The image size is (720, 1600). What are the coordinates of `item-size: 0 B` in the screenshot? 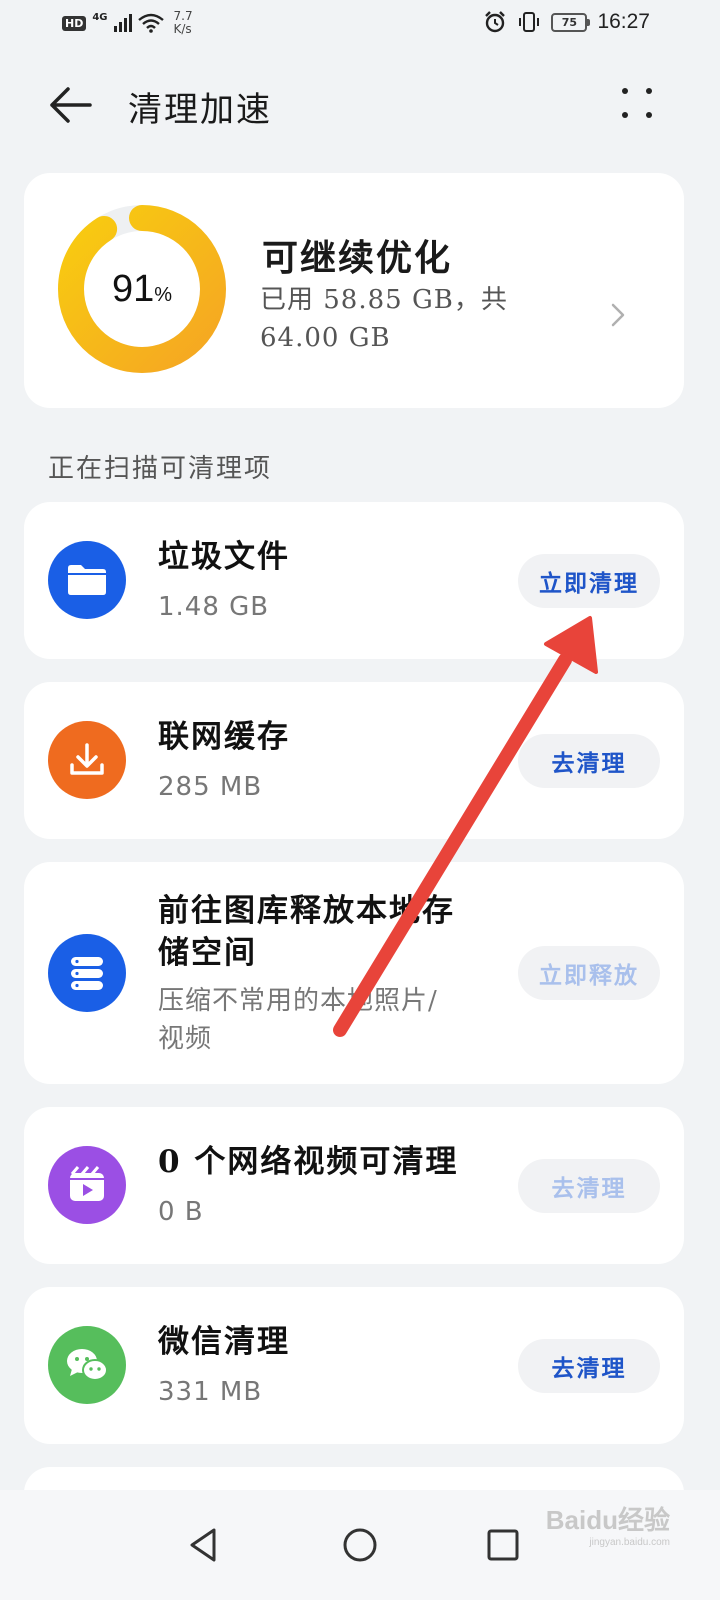 It's located at (181, 1212).